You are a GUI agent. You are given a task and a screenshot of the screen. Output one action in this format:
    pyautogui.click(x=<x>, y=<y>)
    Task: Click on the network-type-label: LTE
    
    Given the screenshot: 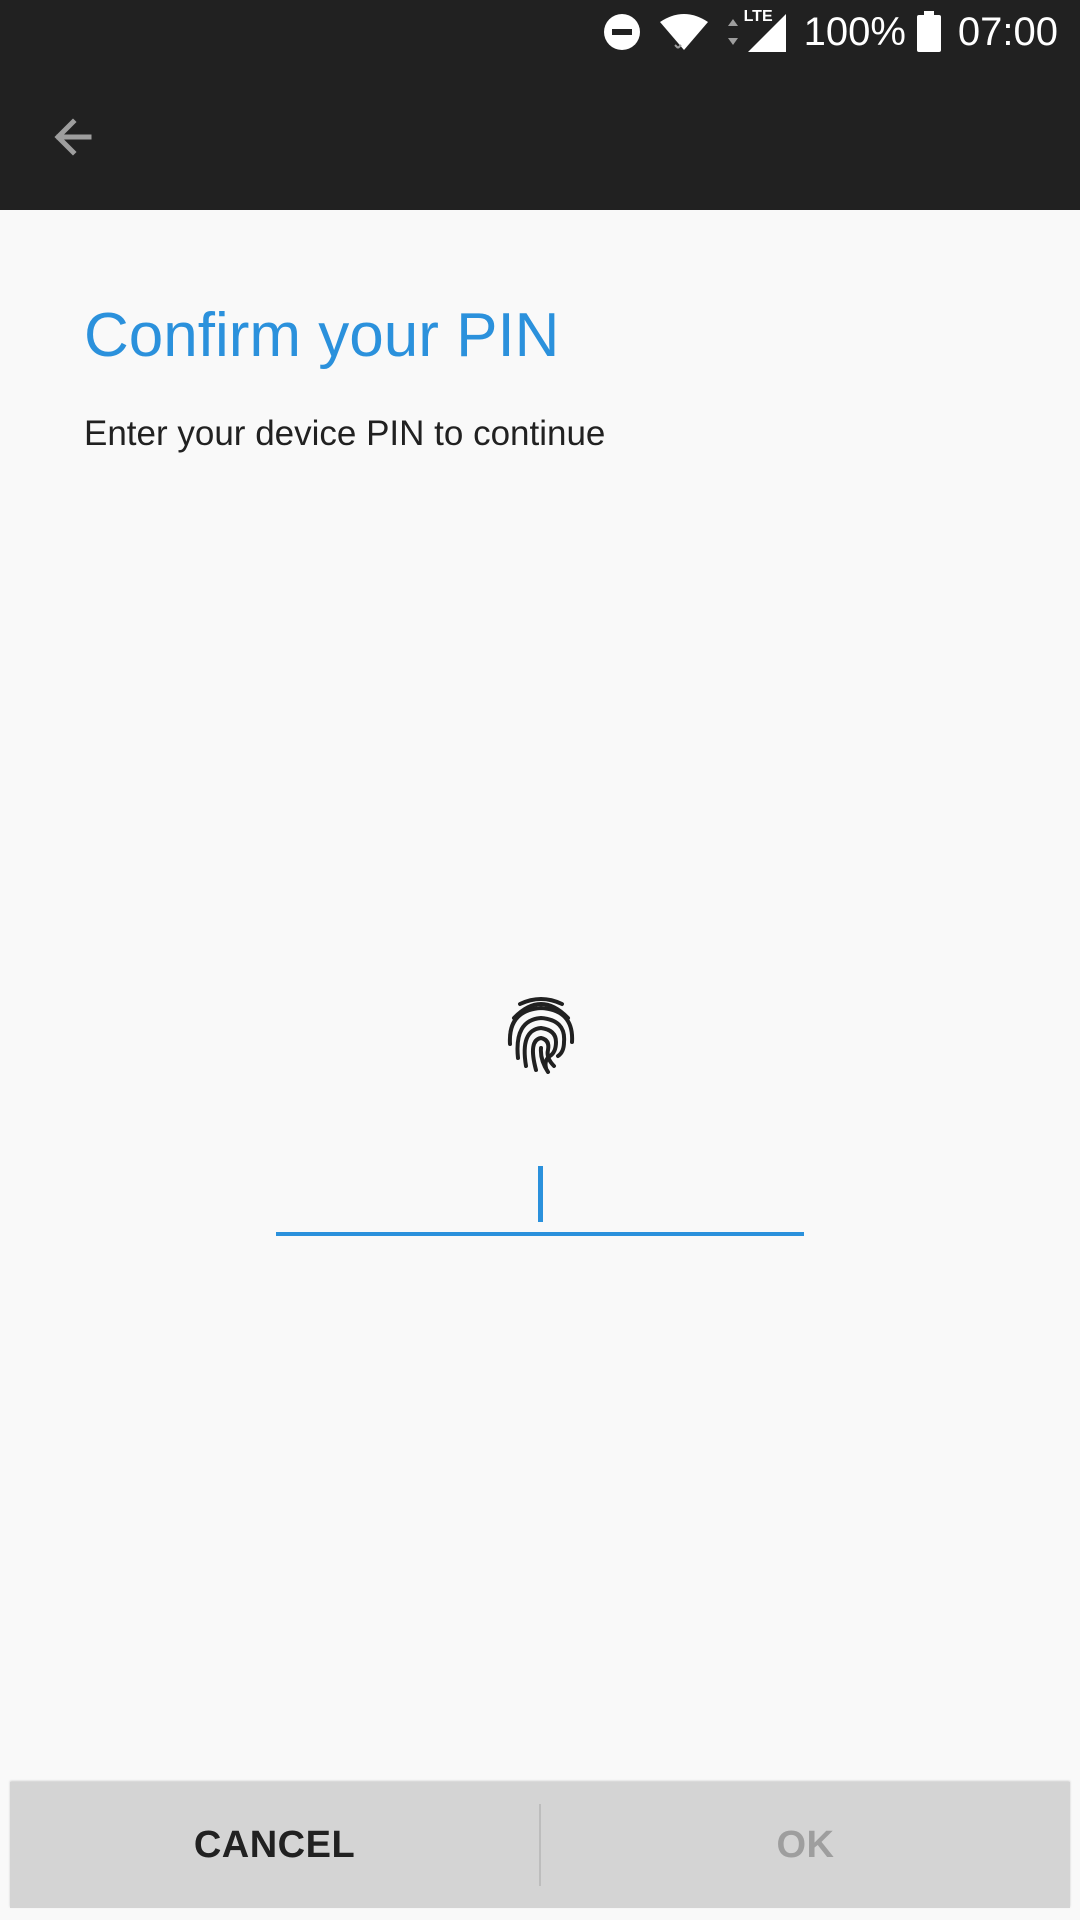 What is the action you would take?
    pyautogui.click(x=758, y=16)
    